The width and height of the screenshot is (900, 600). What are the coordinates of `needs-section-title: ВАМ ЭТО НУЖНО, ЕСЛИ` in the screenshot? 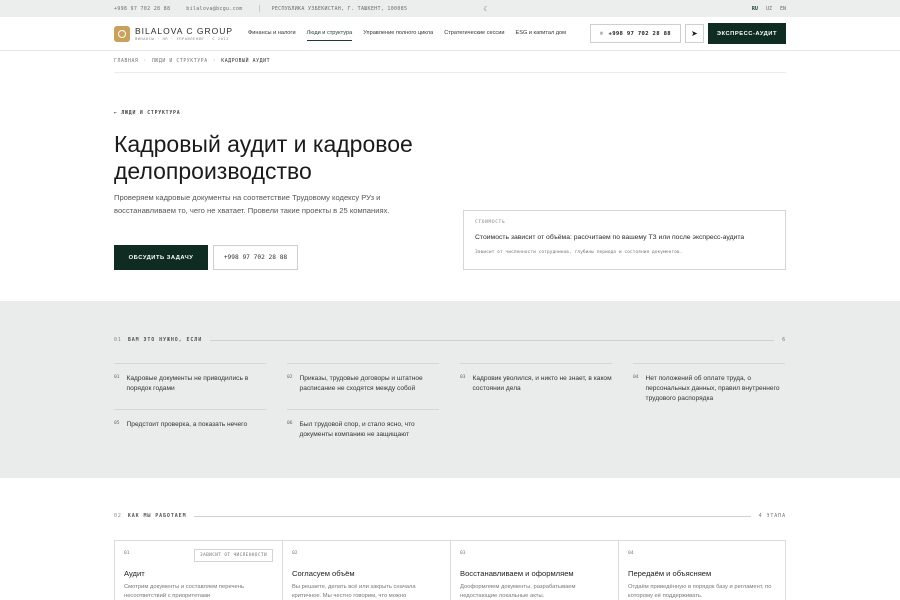 It's located at (165, 340).